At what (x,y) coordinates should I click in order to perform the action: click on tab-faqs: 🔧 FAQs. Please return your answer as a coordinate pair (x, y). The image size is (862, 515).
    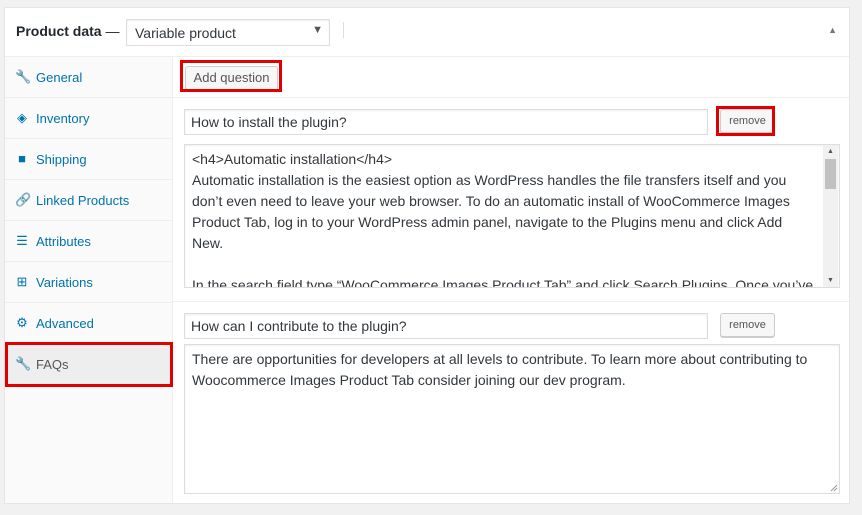
    Looking at the image, I should click on (88, 364).